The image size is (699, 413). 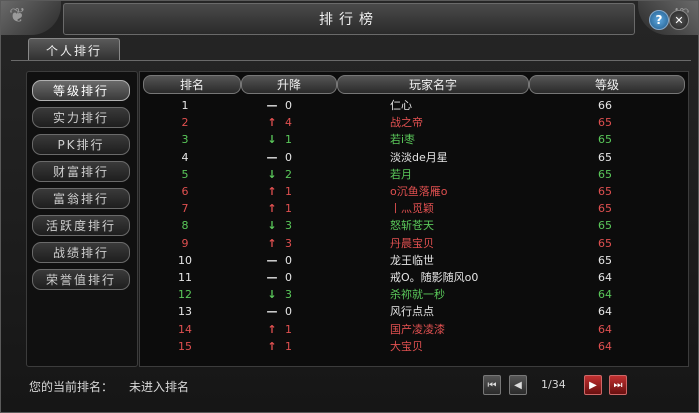 I want to click on category-button-pk: PK排行, so click(x=81, y=144).